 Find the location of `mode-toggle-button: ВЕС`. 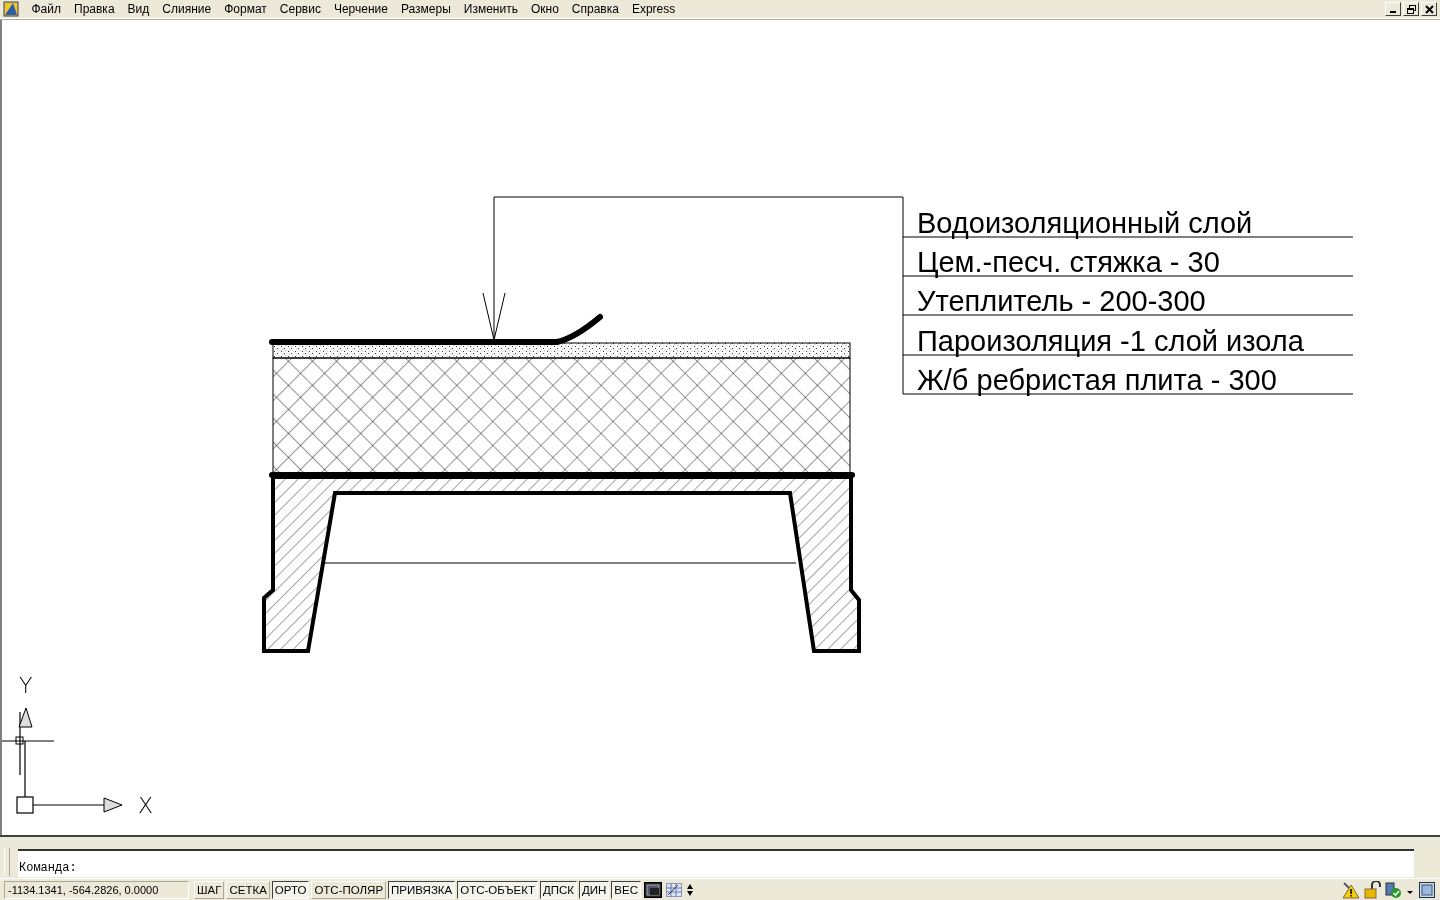

mode-toggle-button: ВЕС is located at coordinates (626, 889).